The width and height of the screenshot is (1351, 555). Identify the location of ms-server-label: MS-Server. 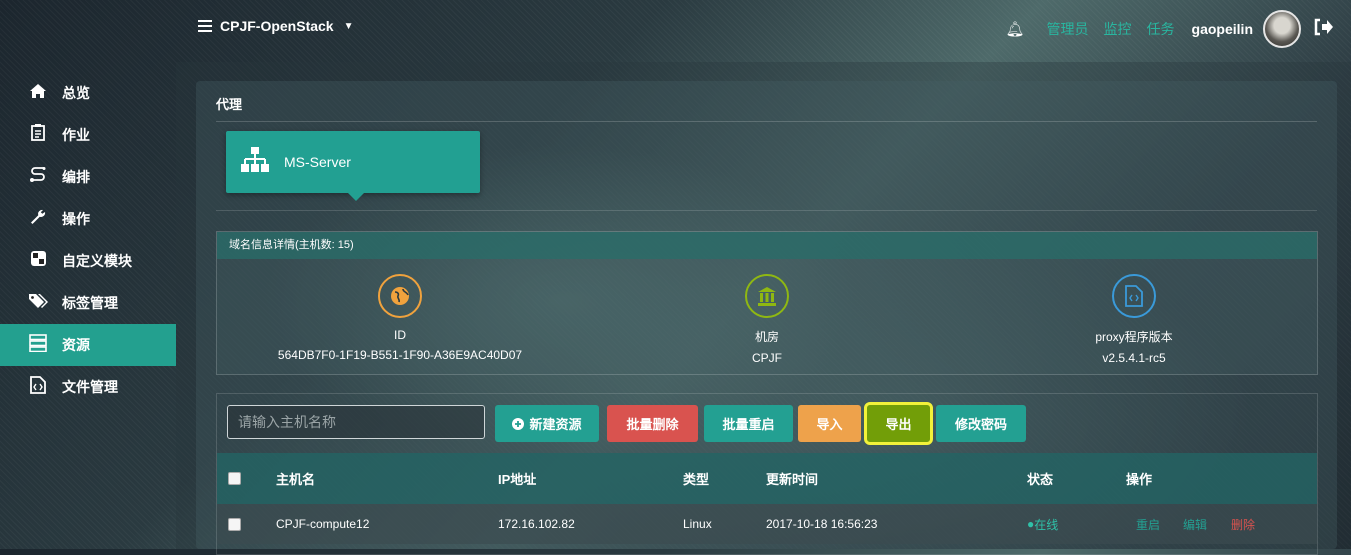
(317, 162).